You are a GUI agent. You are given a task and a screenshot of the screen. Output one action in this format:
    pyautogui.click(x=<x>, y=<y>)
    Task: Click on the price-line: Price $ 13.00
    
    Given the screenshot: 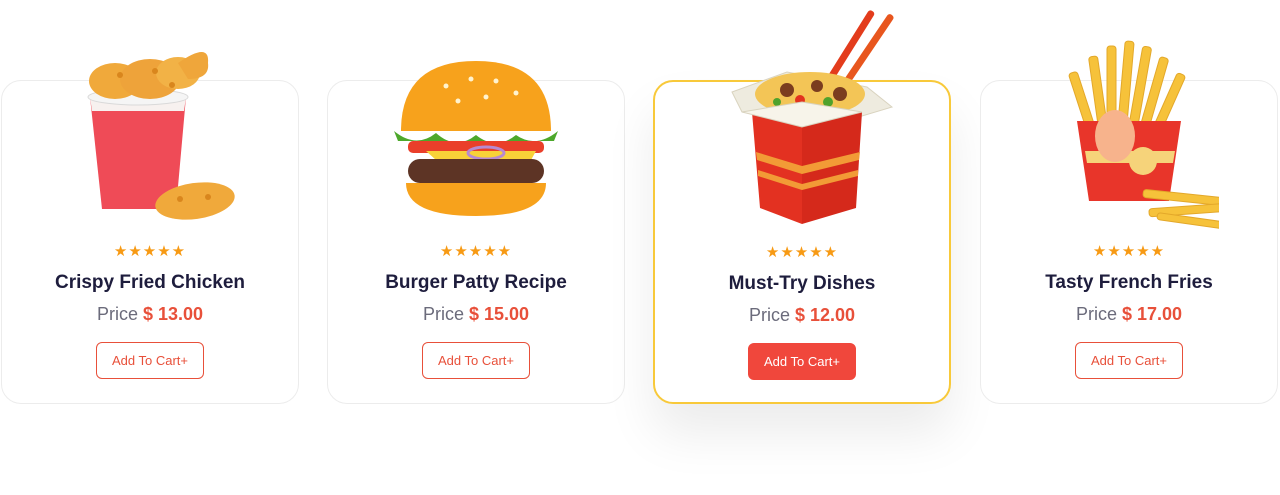 What is the action you would take?
    pyautogui.click(x=150, y=314)
    